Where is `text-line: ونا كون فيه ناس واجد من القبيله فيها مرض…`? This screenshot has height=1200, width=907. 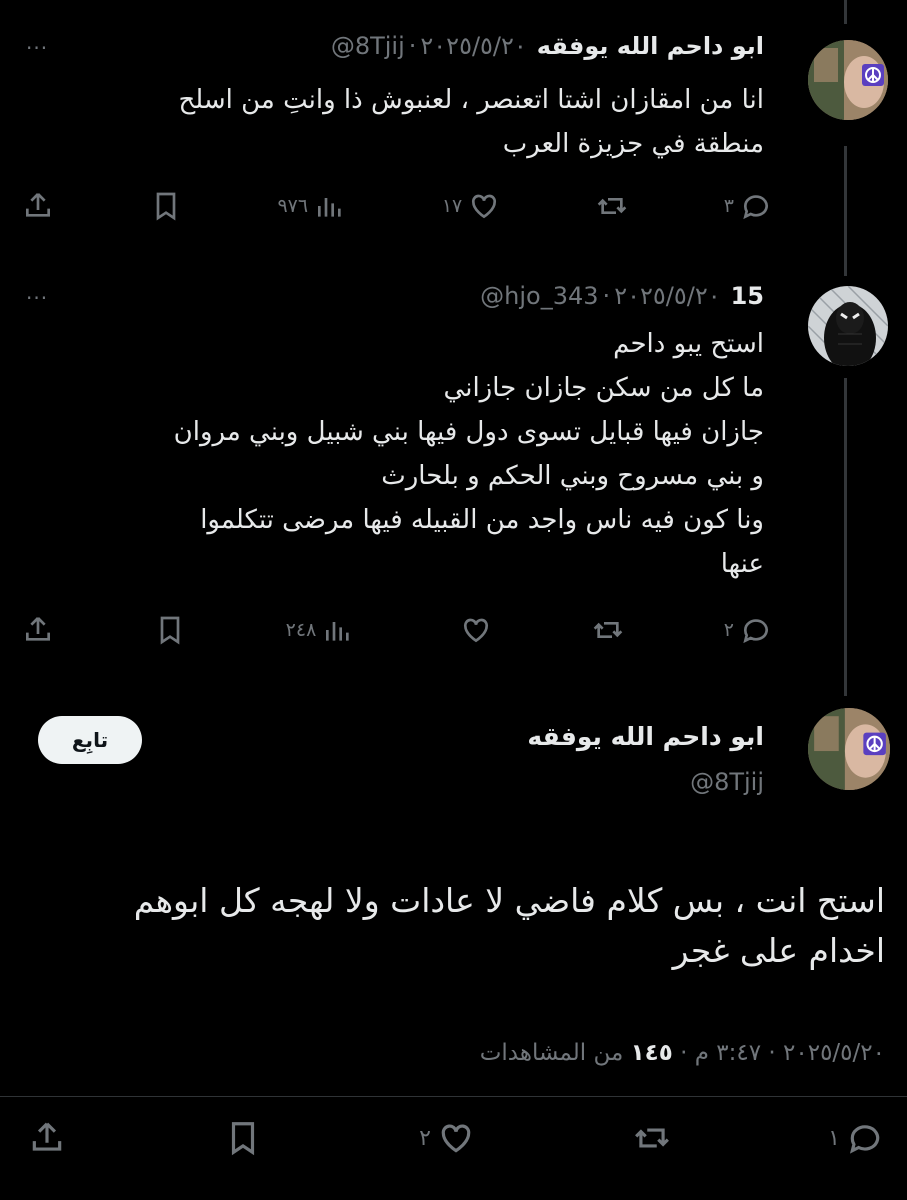
text-line: ونا كون فيه ناس واجد من القبيله فيها مرض… is located at coordinates (482, 520).